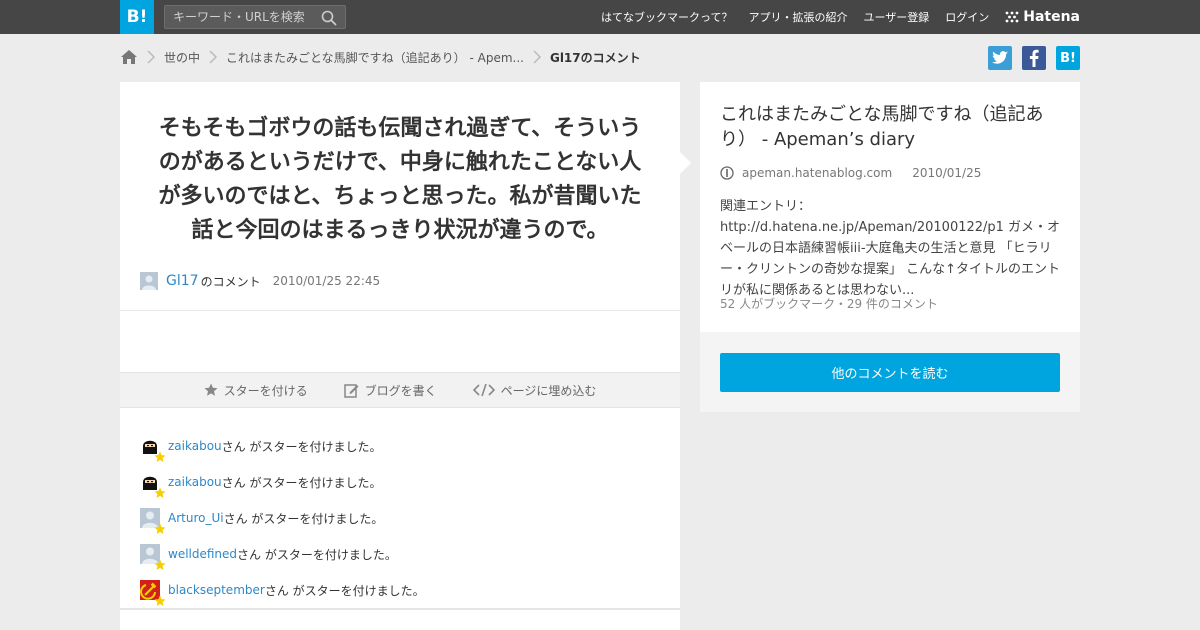 This screenshot has height=630, width=1200. Describe the element at coordinates (967, 17) in the screenshot. I see `nav-login: ログイン` at that location.